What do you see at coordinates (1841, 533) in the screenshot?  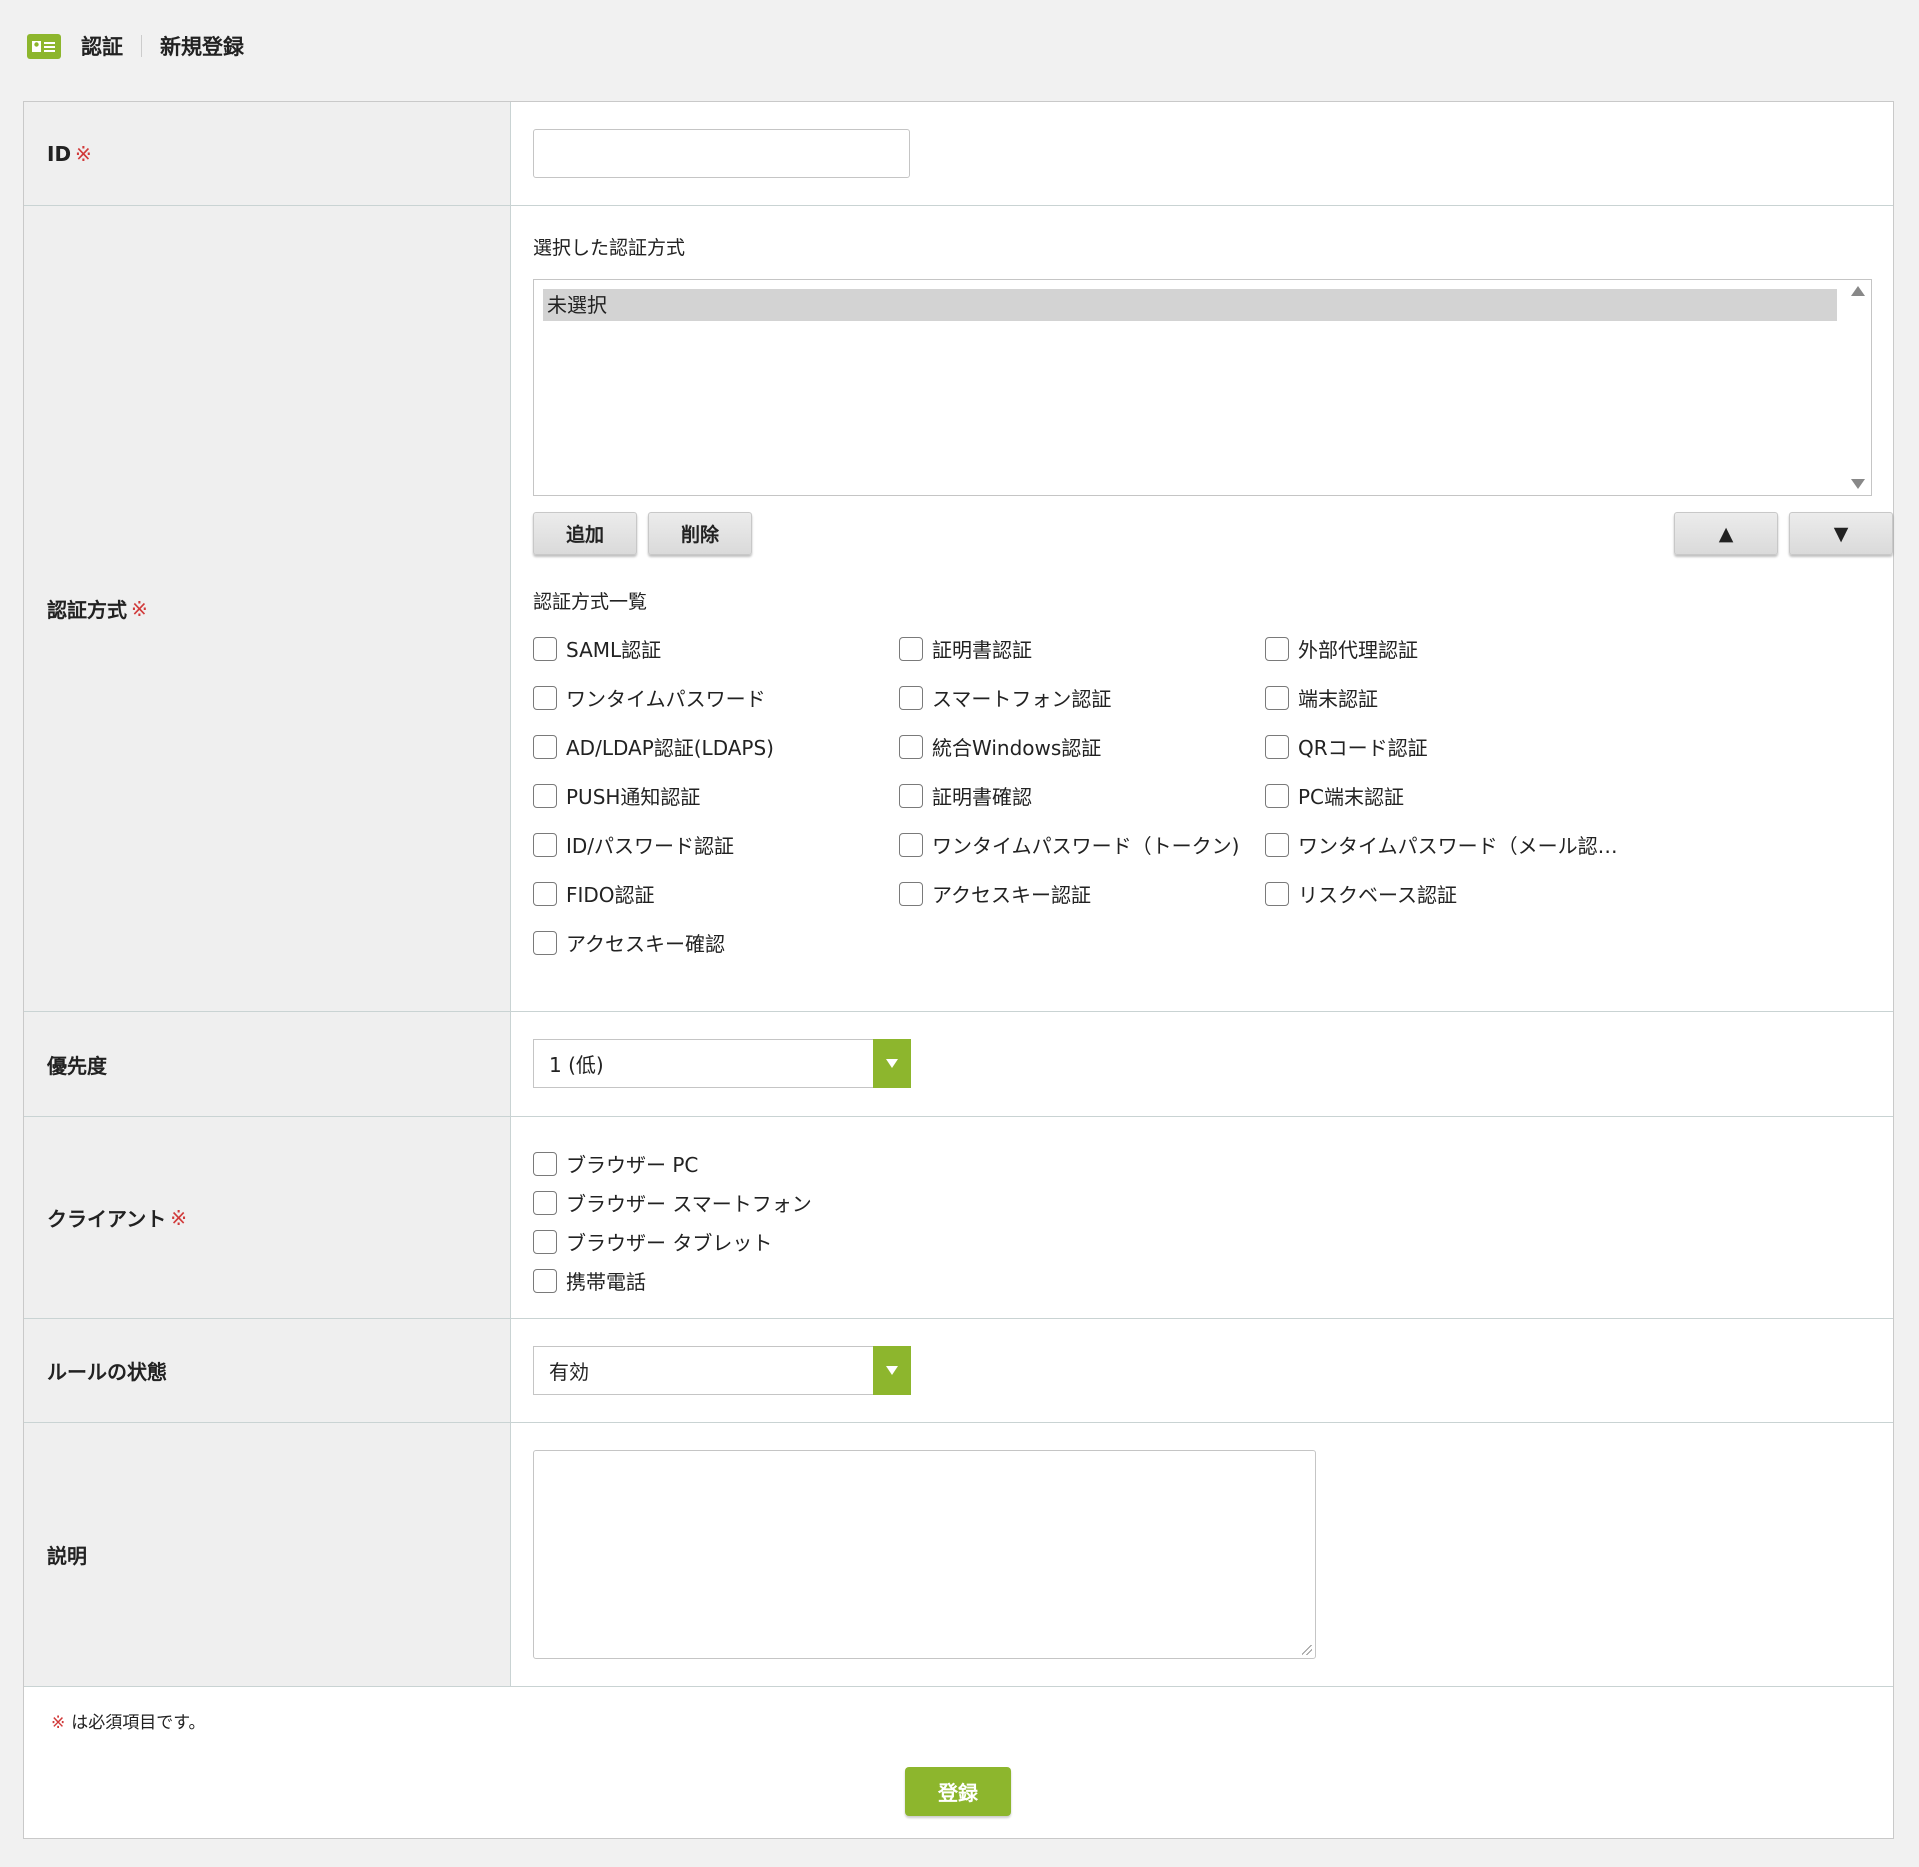 I see `move-down-button: ▼` at bounding box center [1841, 533].